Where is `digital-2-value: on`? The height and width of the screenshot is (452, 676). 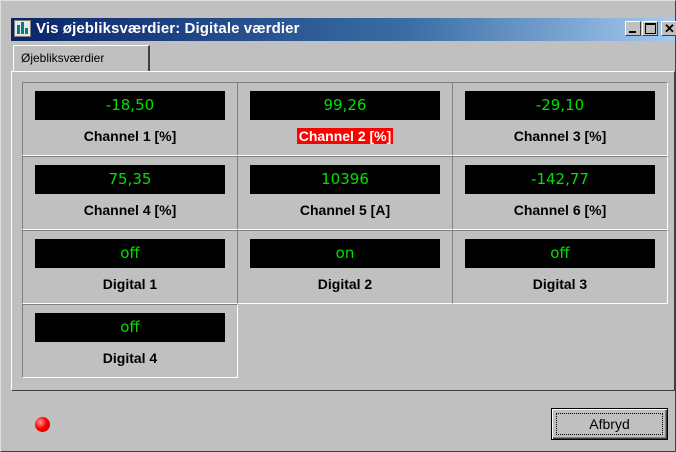 digital-2-value: on is located at coordinates (345, 253).